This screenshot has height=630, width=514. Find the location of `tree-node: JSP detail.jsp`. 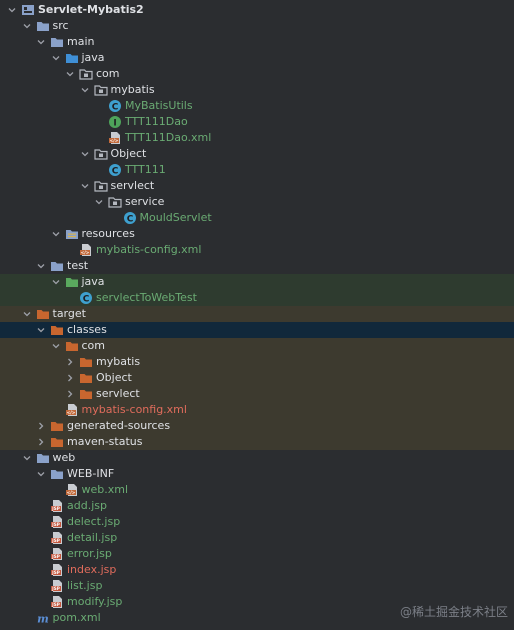

tree-node: JSP detail.jsp is located at coordinates (257, 538).